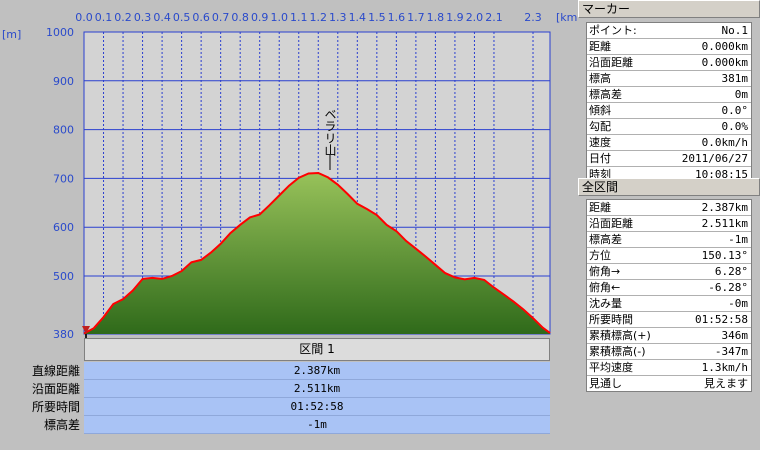  What do you see at coordinates (669, 304) in the screenshot?
I see `all-section-item: 沈み量 -0m` at bounding box center [669, 304].